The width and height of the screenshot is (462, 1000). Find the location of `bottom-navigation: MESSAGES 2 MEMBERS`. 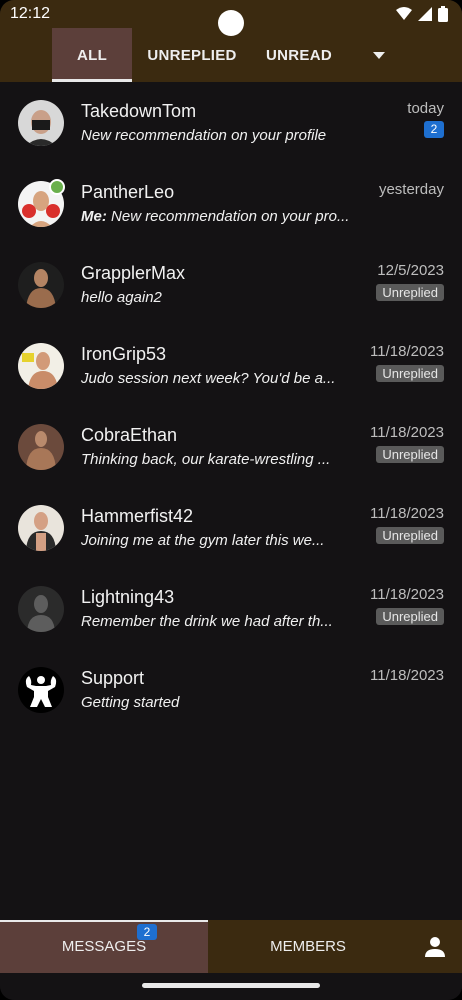

bottom-navigation: MESSAGES 2 MEMBERS is located at coordinates (231, 946).